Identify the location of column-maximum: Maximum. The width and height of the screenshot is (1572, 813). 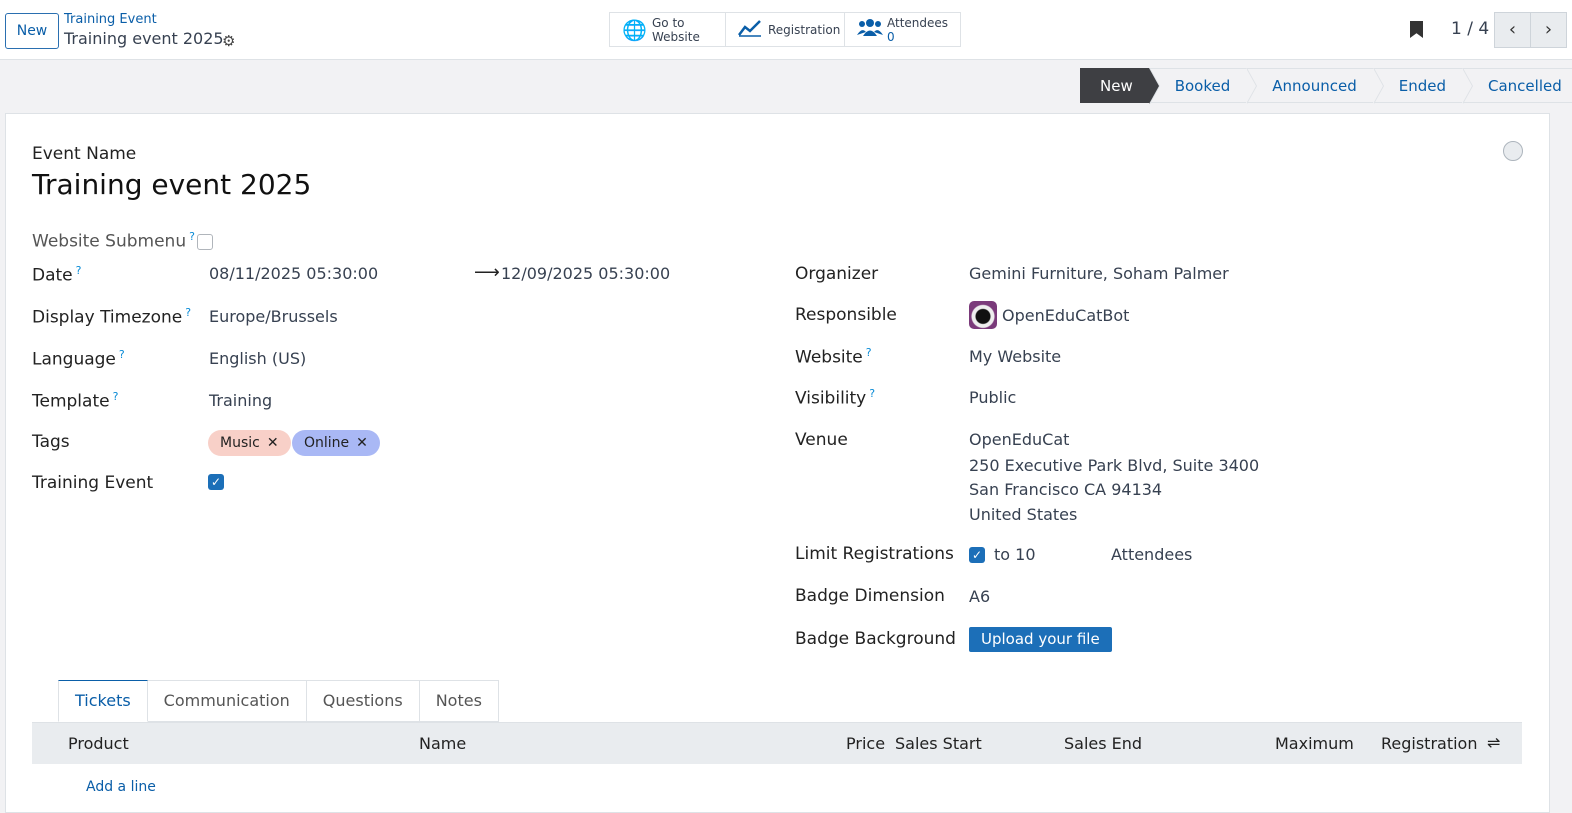
(1314, 743).